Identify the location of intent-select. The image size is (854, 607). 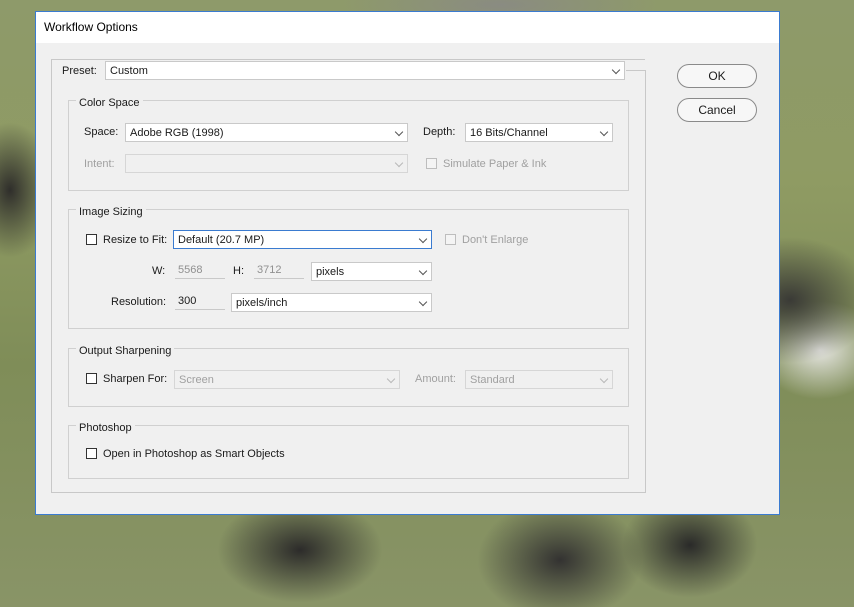
(266, 163).